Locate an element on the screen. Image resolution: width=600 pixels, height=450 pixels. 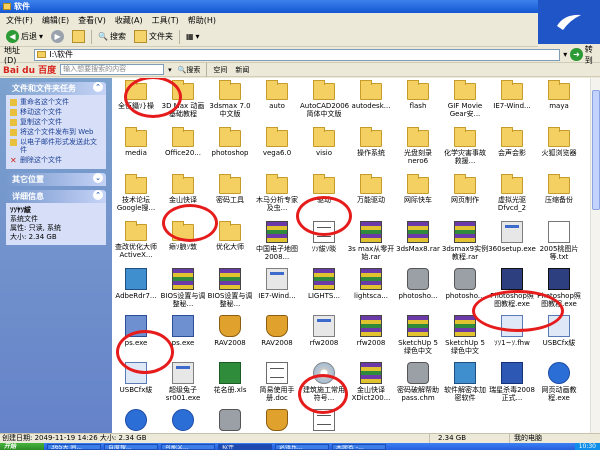
file-item: 网页动画教程.exe is located at coordinates (559, 382).